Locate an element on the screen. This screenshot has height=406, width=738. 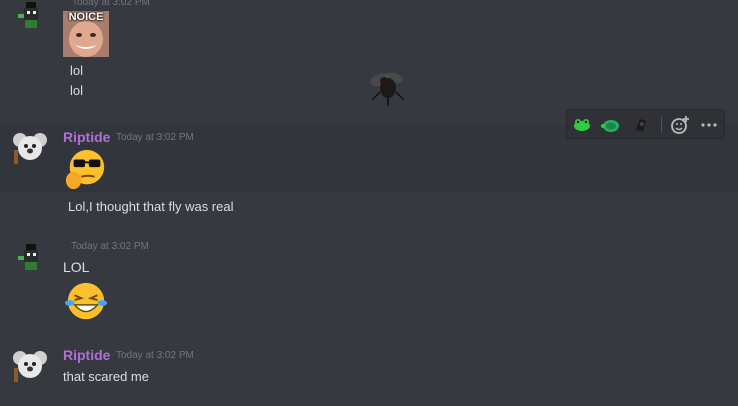
message-actions-toolbar is located at coordinates (645, 124).